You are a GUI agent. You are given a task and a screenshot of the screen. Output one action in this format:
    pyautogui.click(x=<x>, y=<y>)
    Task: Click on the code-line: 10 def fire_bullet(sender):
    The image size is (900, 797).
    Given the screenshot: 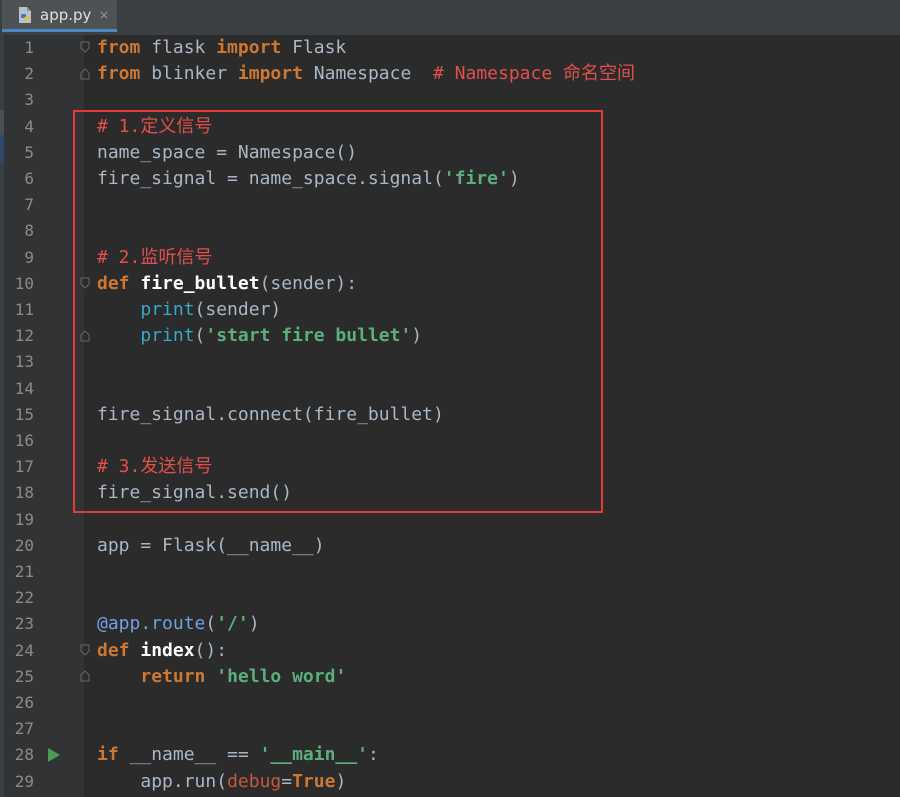 What is the action you would take?
    pyautogui.click(x=450, y=284)
    